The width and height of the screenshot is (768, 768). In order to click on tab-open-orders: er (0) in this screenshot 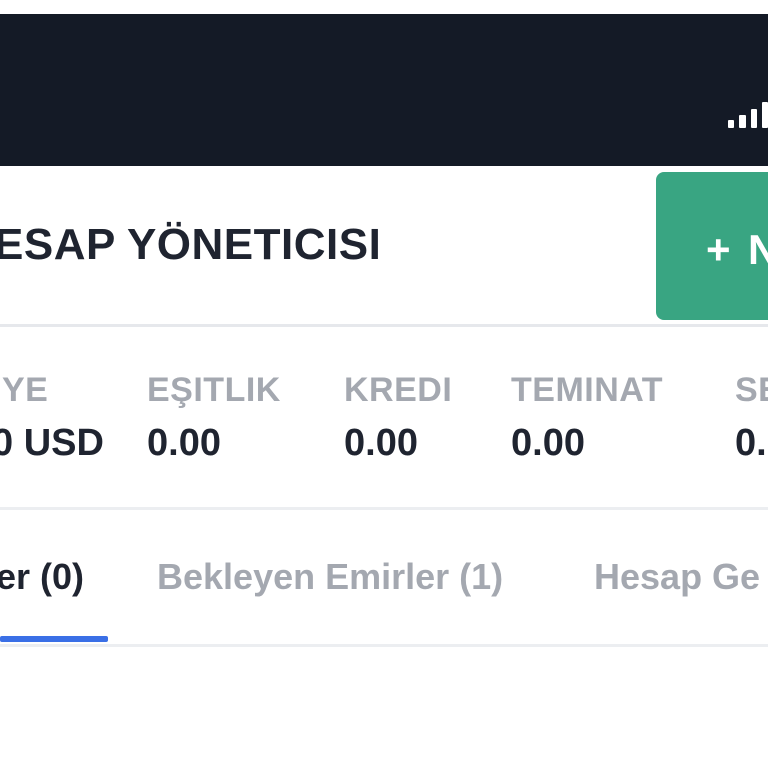, I will do `click(42, 577)`.